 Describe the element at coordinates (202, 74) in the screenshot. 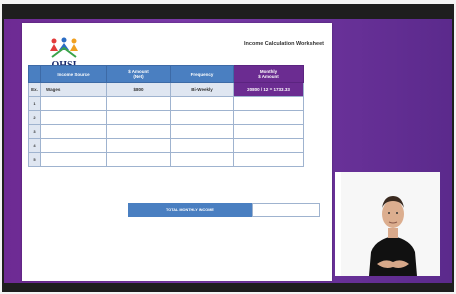

I see `header-frequency: Frequency` at that location.